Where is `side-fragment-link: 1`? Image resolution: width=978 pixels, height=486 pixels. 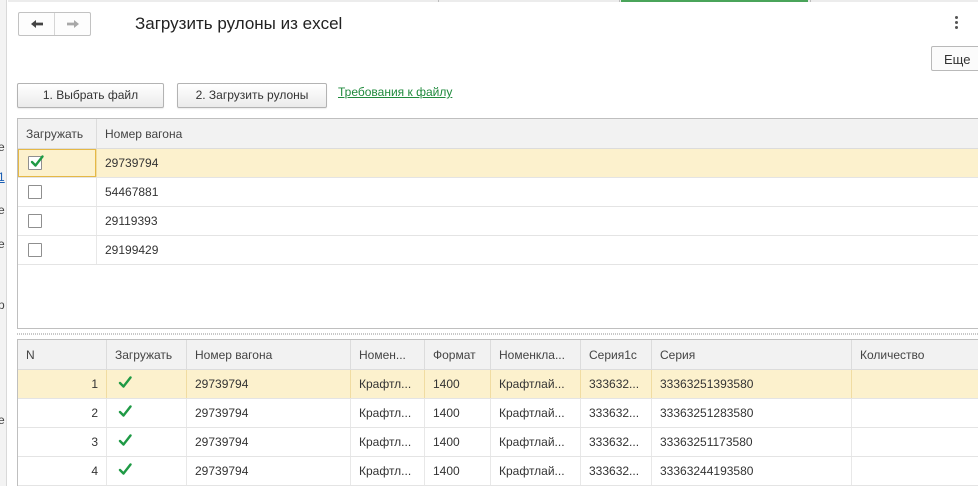
side-fragment-link: 1 is located at coordinates (2, 177).